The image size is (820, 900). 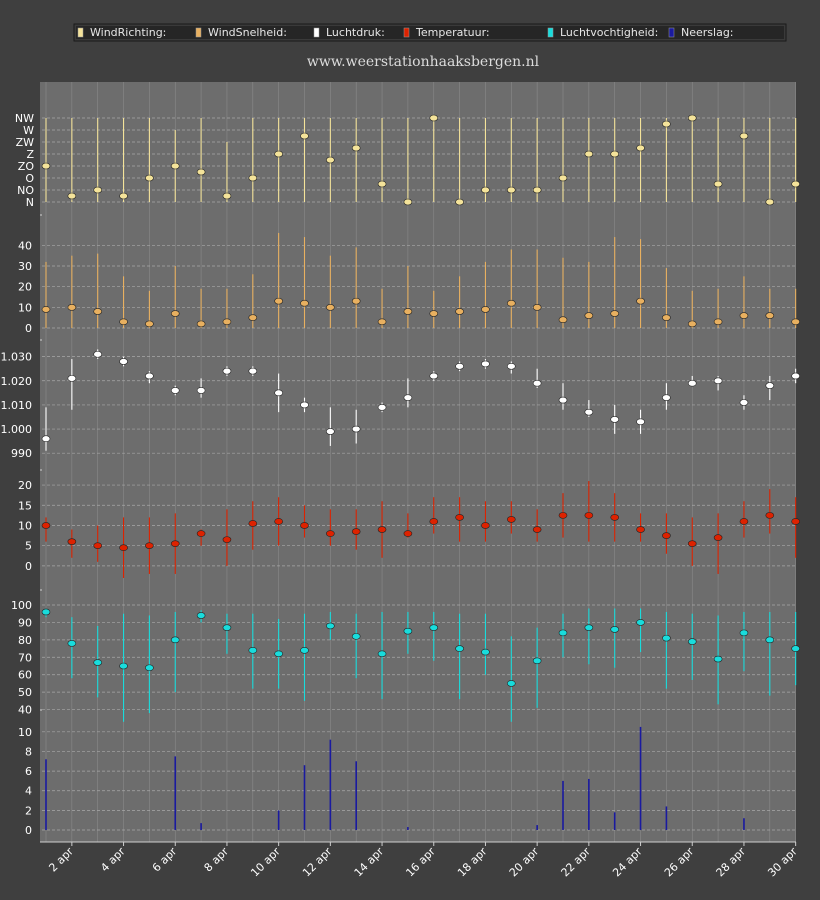 What do you see at coordinates (24, 118) in the screenshot?
I see `y-tick-label: NW` at bounding box center [24, 118].